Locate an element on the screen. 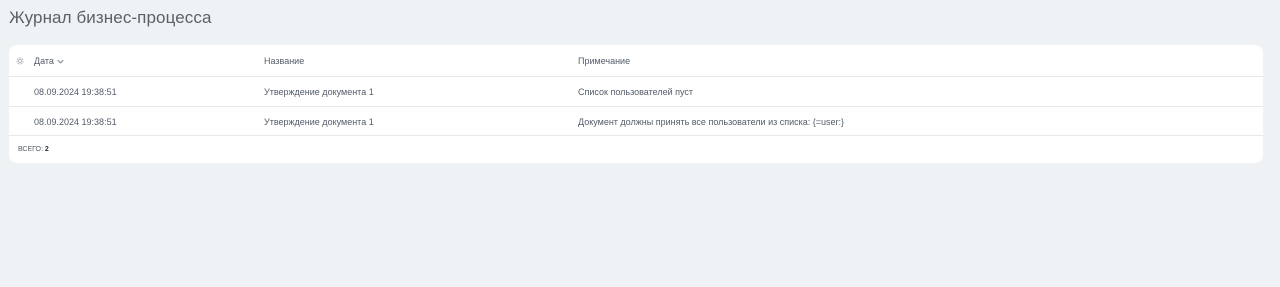 The image size is (1280, 287). column-header-date: Дата is located at coordinates (49, 61).